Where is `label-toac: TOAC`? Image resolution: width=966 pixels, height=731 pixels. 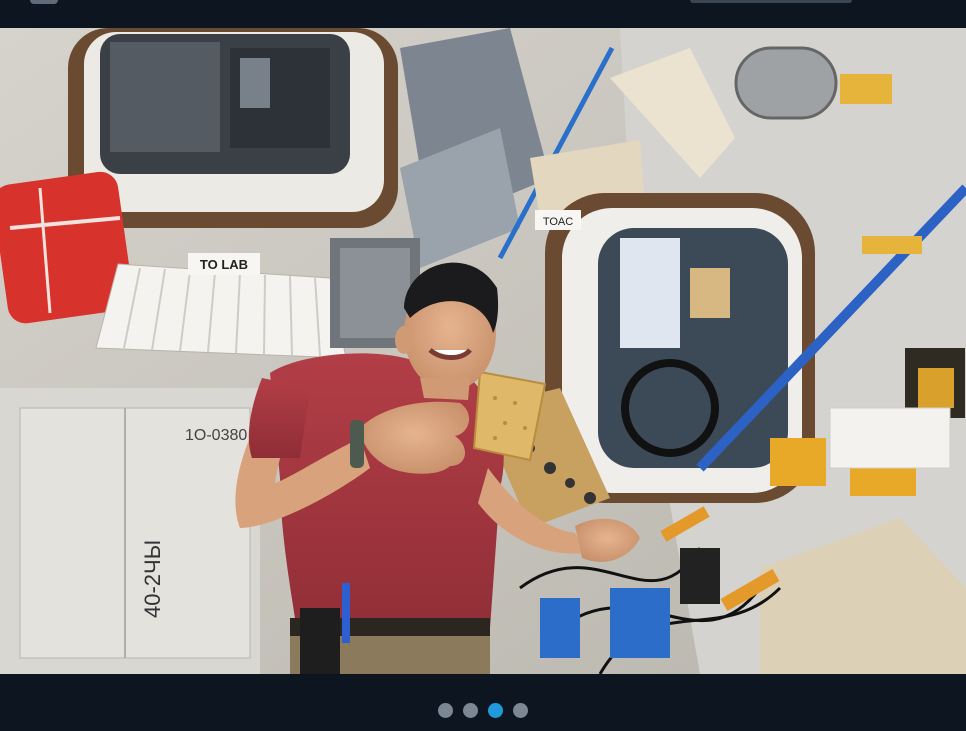
label-toac: TOAC is located at coordinates (558, 222).